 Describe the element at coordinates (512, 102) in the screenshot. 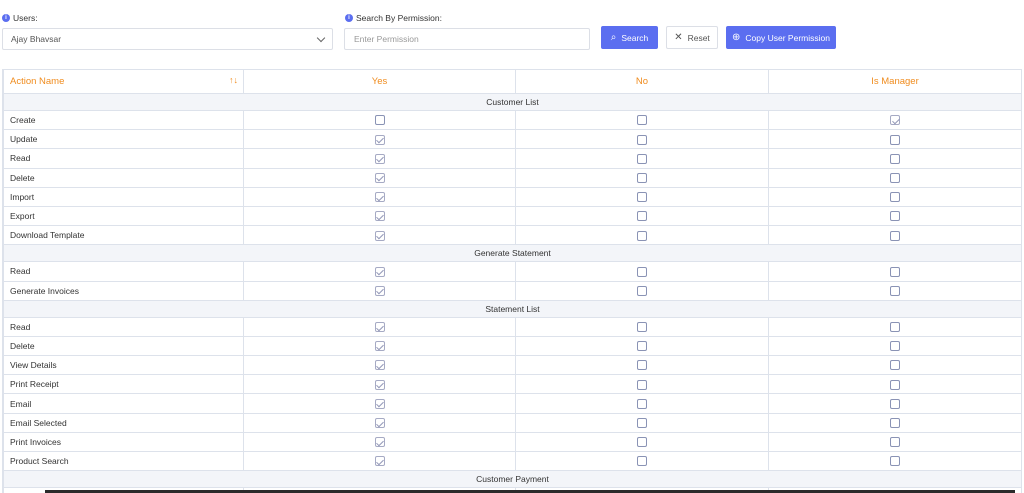

I see `section-title: Customer List` at that location.